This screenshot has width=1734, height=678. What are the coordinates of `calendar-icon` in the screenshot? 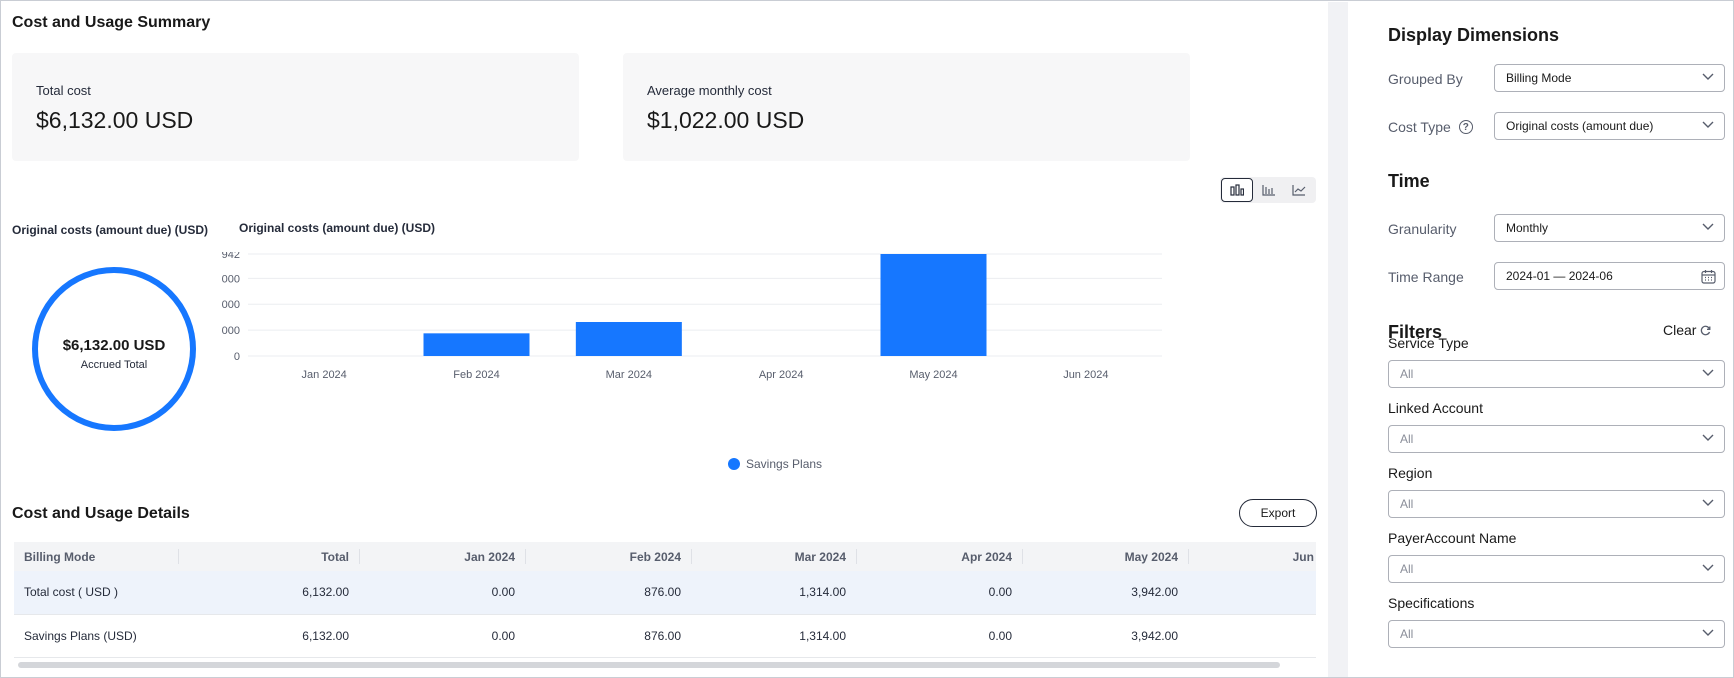 It's located at (1708, 277).